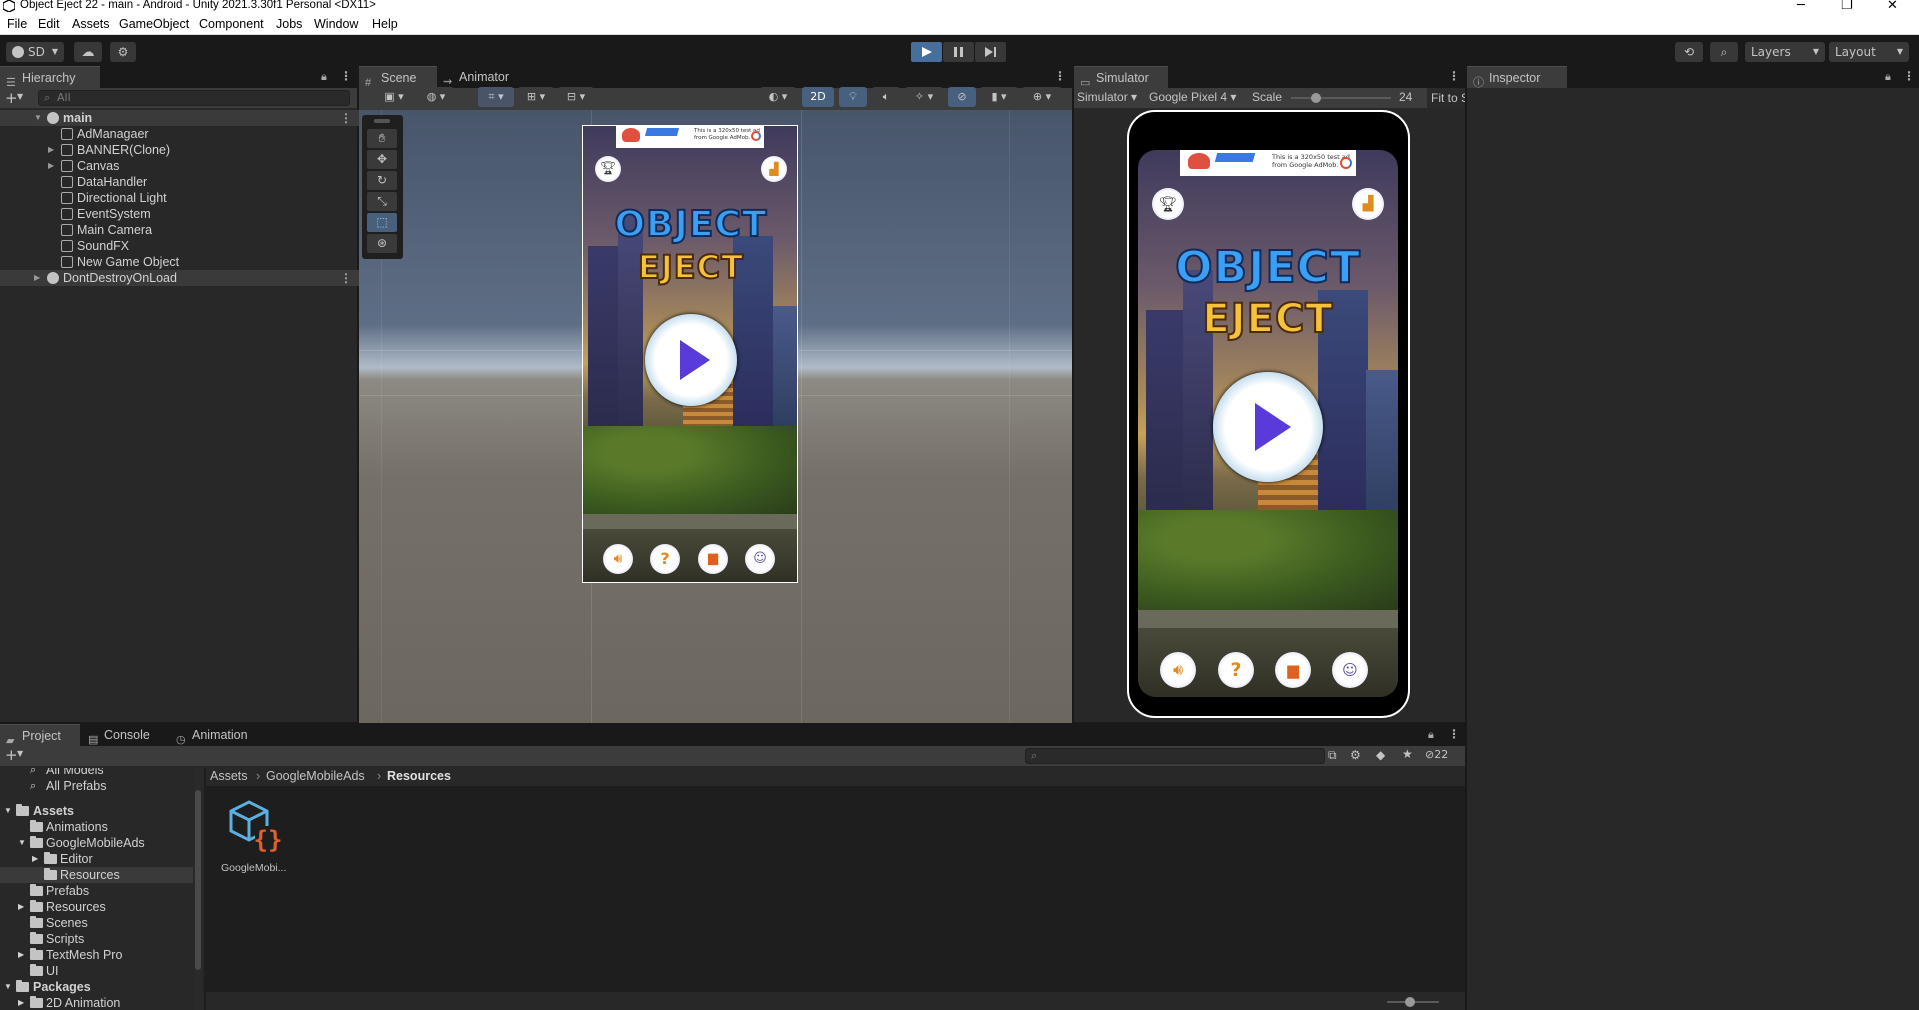 This screenshot has width=1919, height=1010. I want to click on tab-scene: # Scene, so click(398, 77).